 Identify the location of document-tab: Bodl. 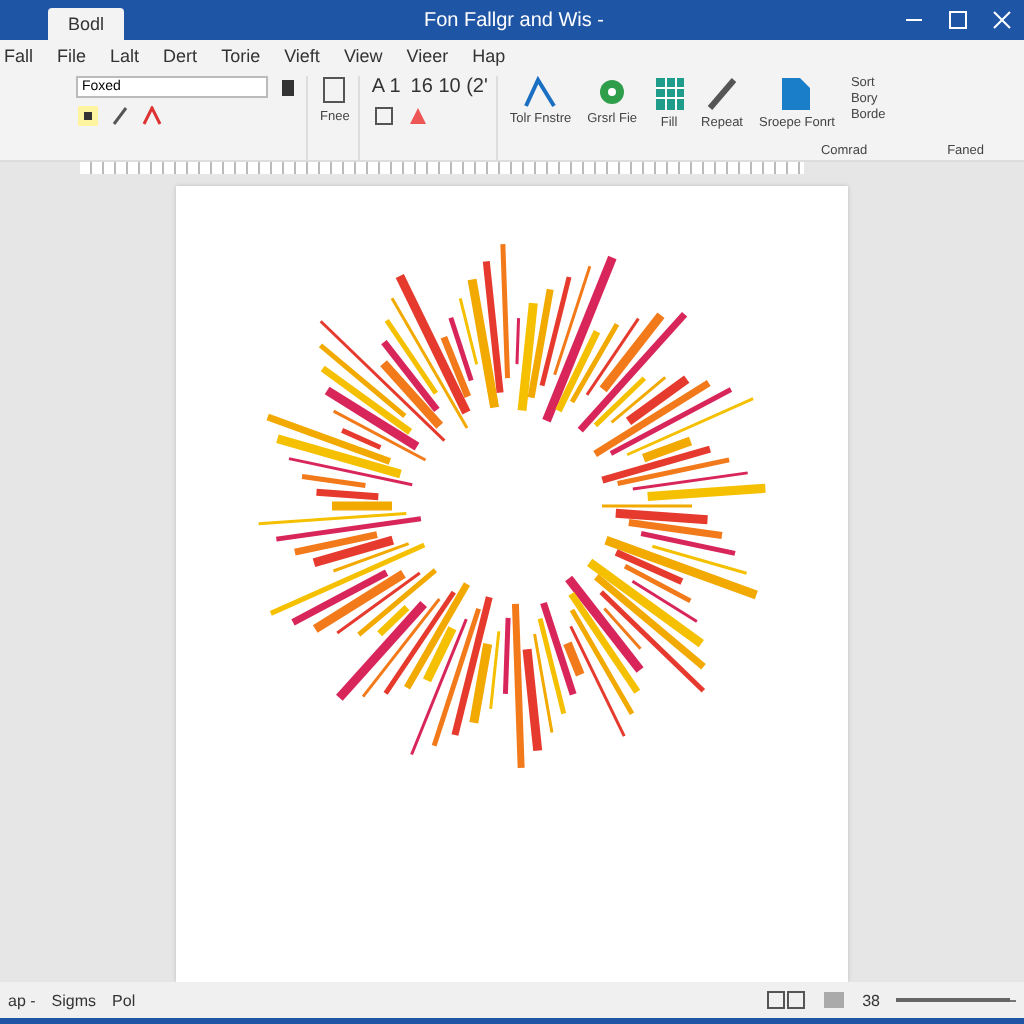
(86, 24).